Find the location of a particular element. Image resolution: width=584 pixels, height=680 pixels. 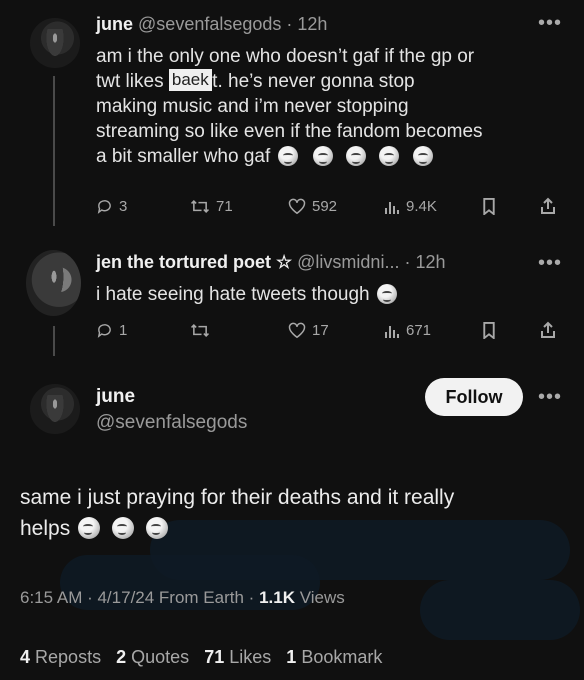

views-button: 671 is located at coordinates (407, 330).